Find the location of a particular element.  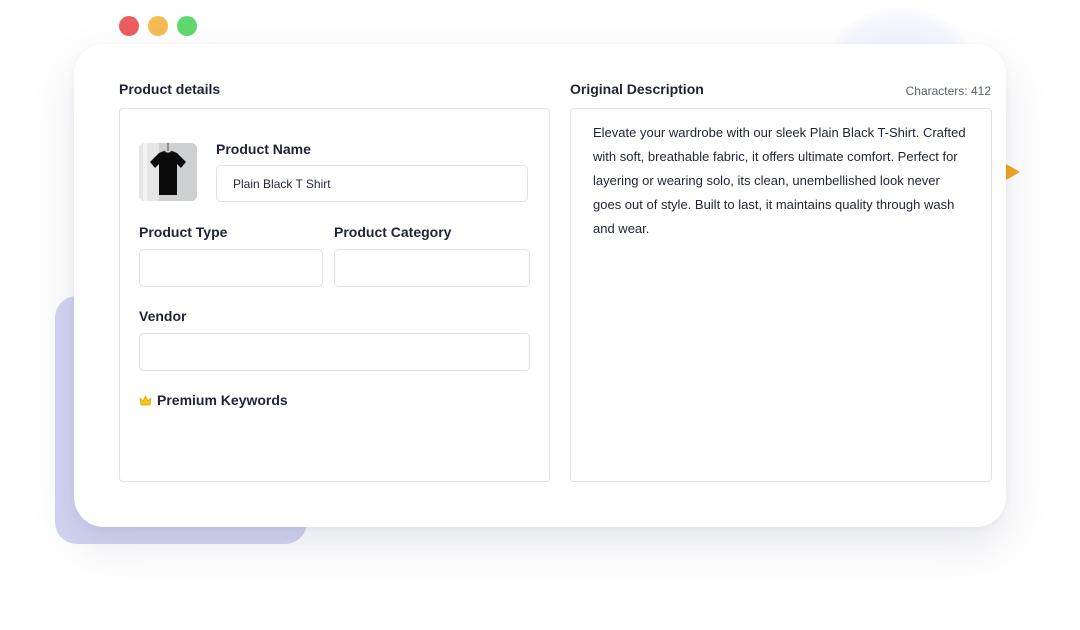

product-type-label: Product Type is located at coordinates (183, 232).